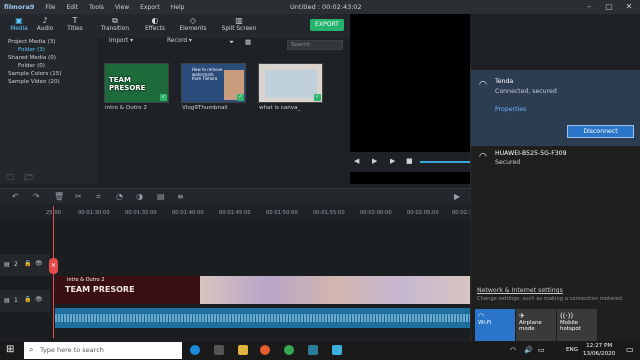 This screenshot has width=640, height=360. I want to click on minimize-icon: –, so click(589, 7).